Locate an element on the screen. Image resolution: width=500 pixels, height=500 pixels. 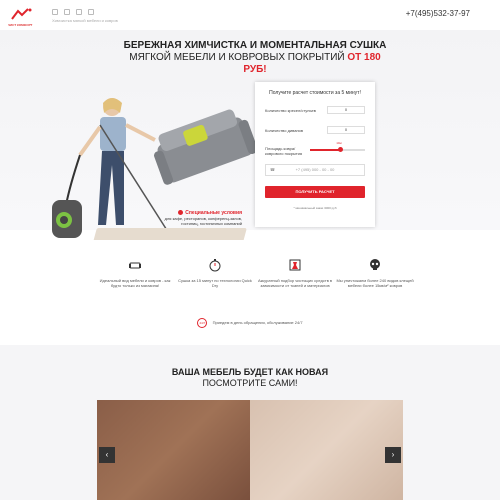
prev-arrow-button: ‹ is located at coordinates (107, 455).